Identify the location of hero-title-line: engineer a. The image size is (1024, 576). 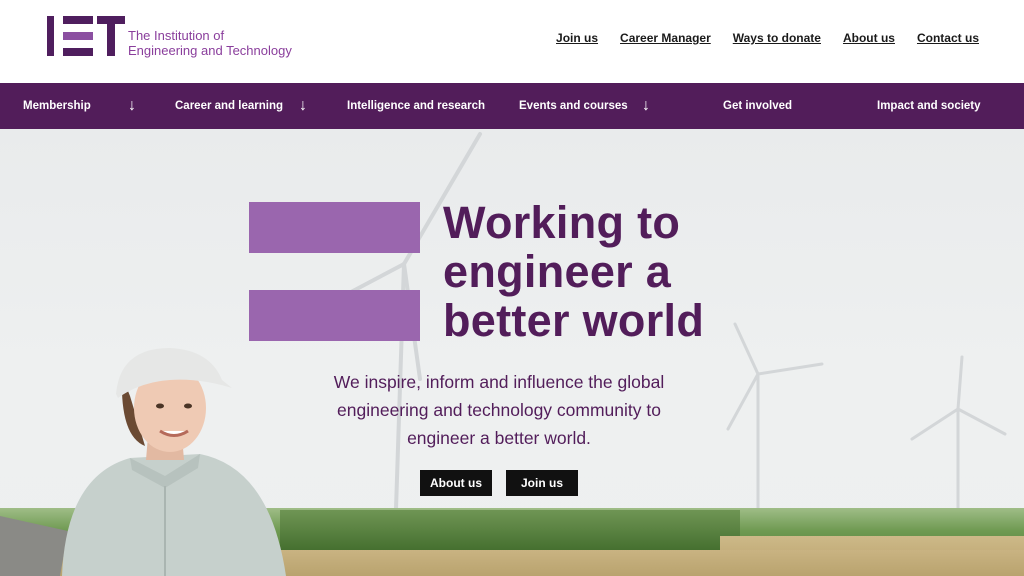
(557, 271).